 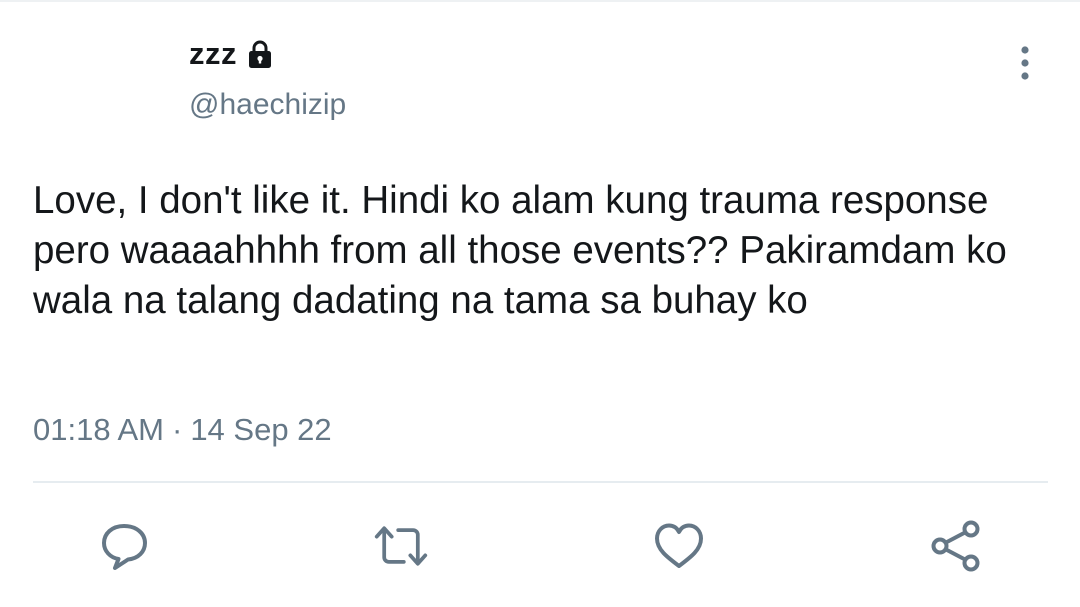 What do you see at coordinates (540, 482) in the screenshot?
I see `actions-divider` at bounding box center [540, 482].